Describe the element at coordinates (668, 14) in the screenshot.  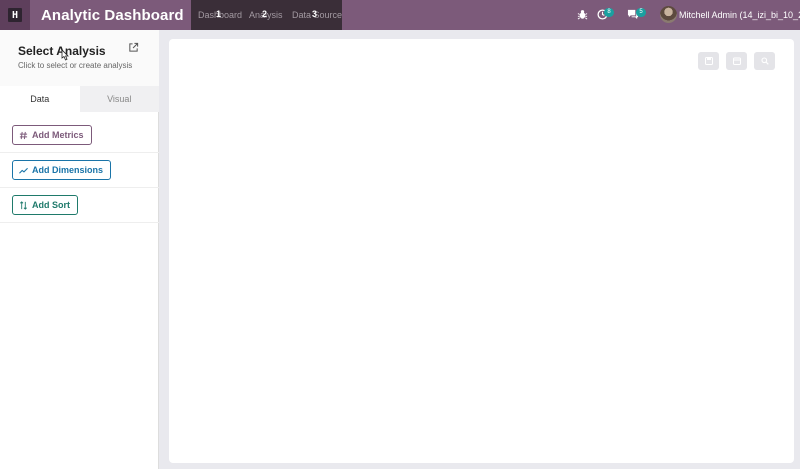
I see `avatar` at that location.